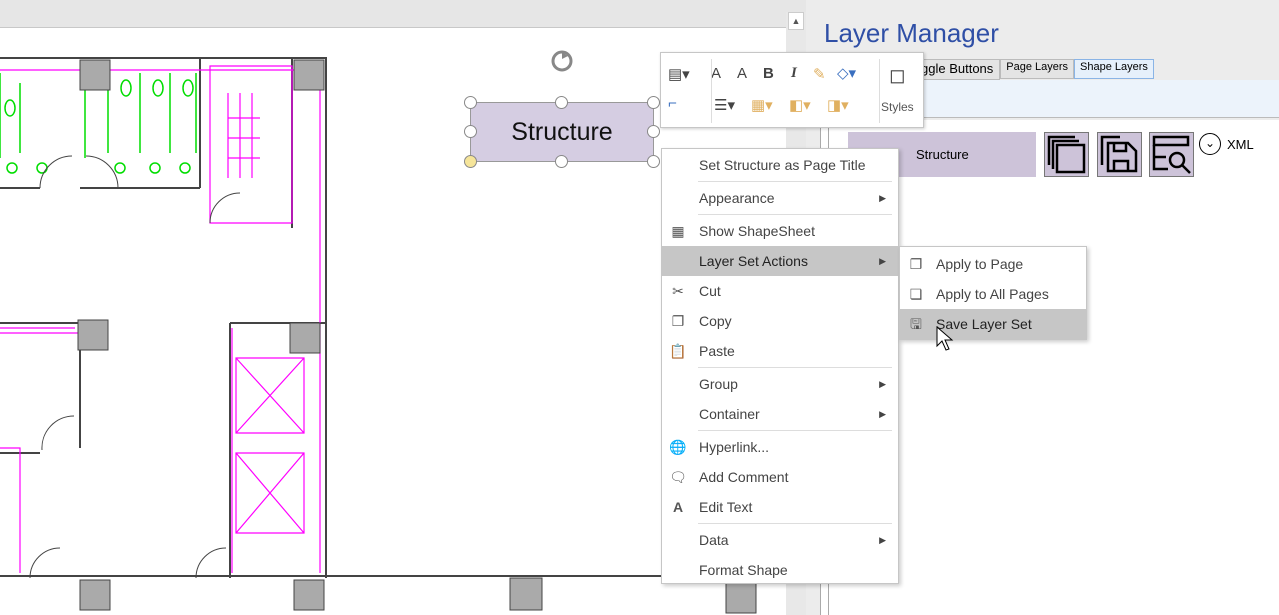  Describe the element at coordinates (916, 264) in the screenshot. I see `apply-page-icon: ❐` at that location.